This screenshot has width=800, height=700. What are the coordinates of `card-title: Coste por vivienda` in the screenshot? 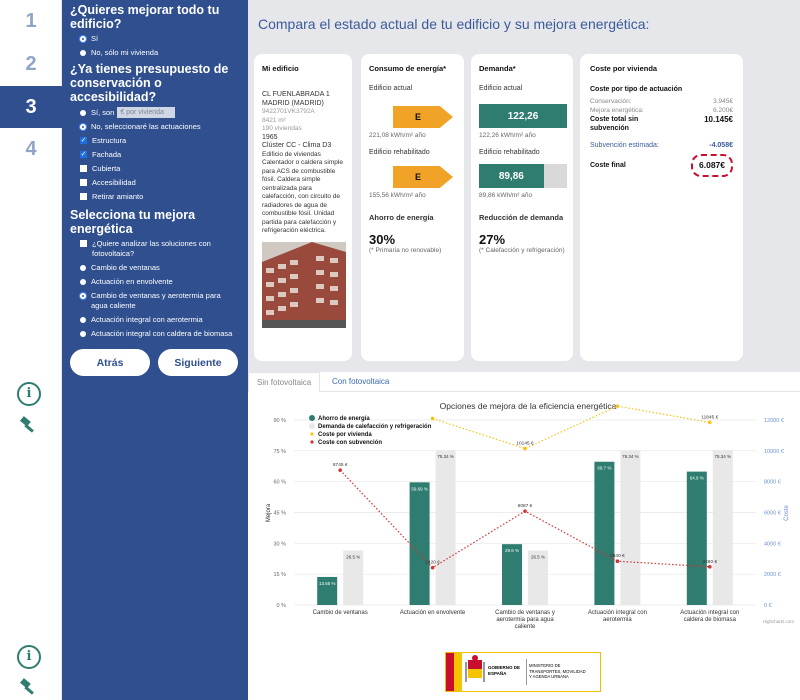 It's located at (624, 68).